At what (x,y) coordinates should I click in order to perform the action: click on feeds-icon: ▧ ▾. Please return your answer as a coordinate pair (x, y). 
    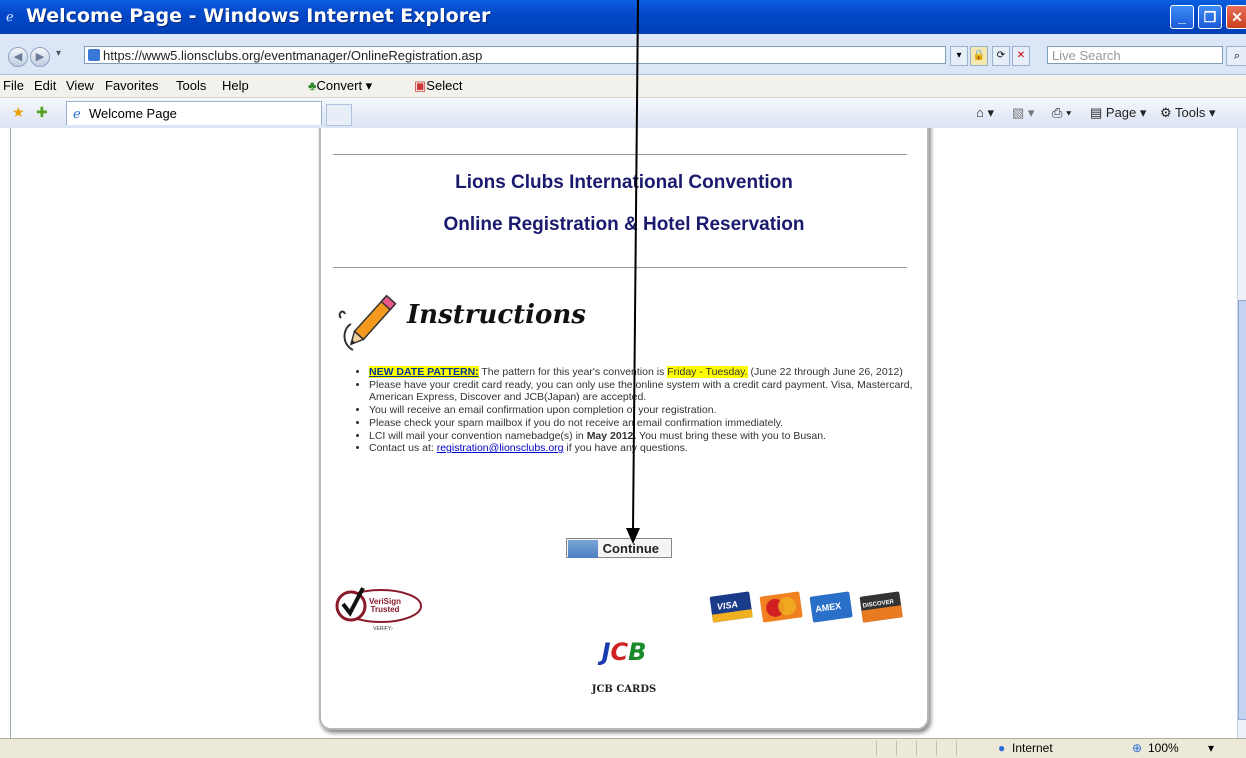
    Looking at the image, I should click on (1023, 113).